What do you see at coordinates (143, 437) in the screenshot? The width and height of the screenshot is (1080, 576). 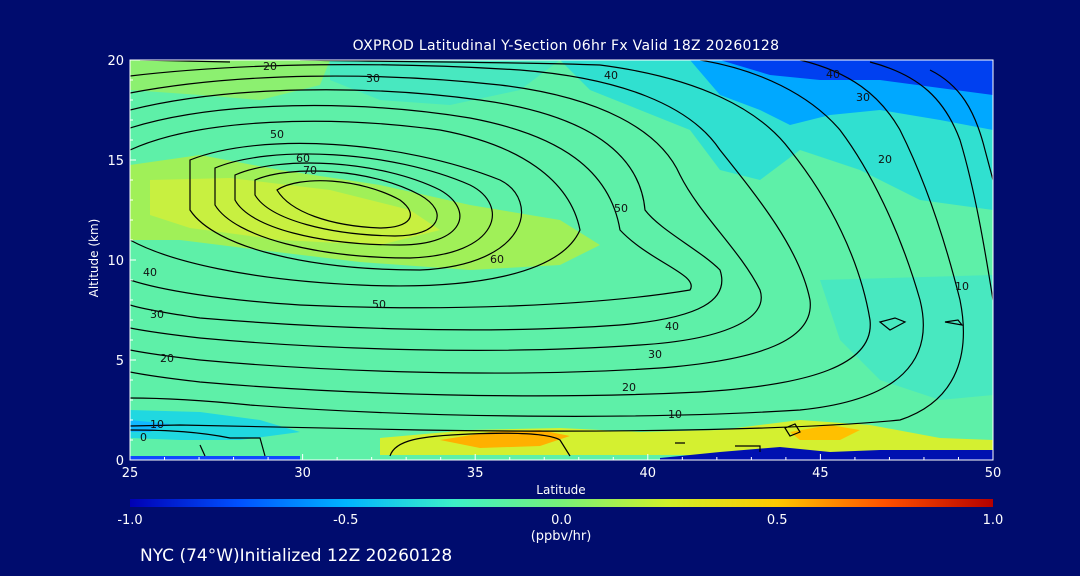 I see `contour-label: 0` at bounding box center [143, 437].